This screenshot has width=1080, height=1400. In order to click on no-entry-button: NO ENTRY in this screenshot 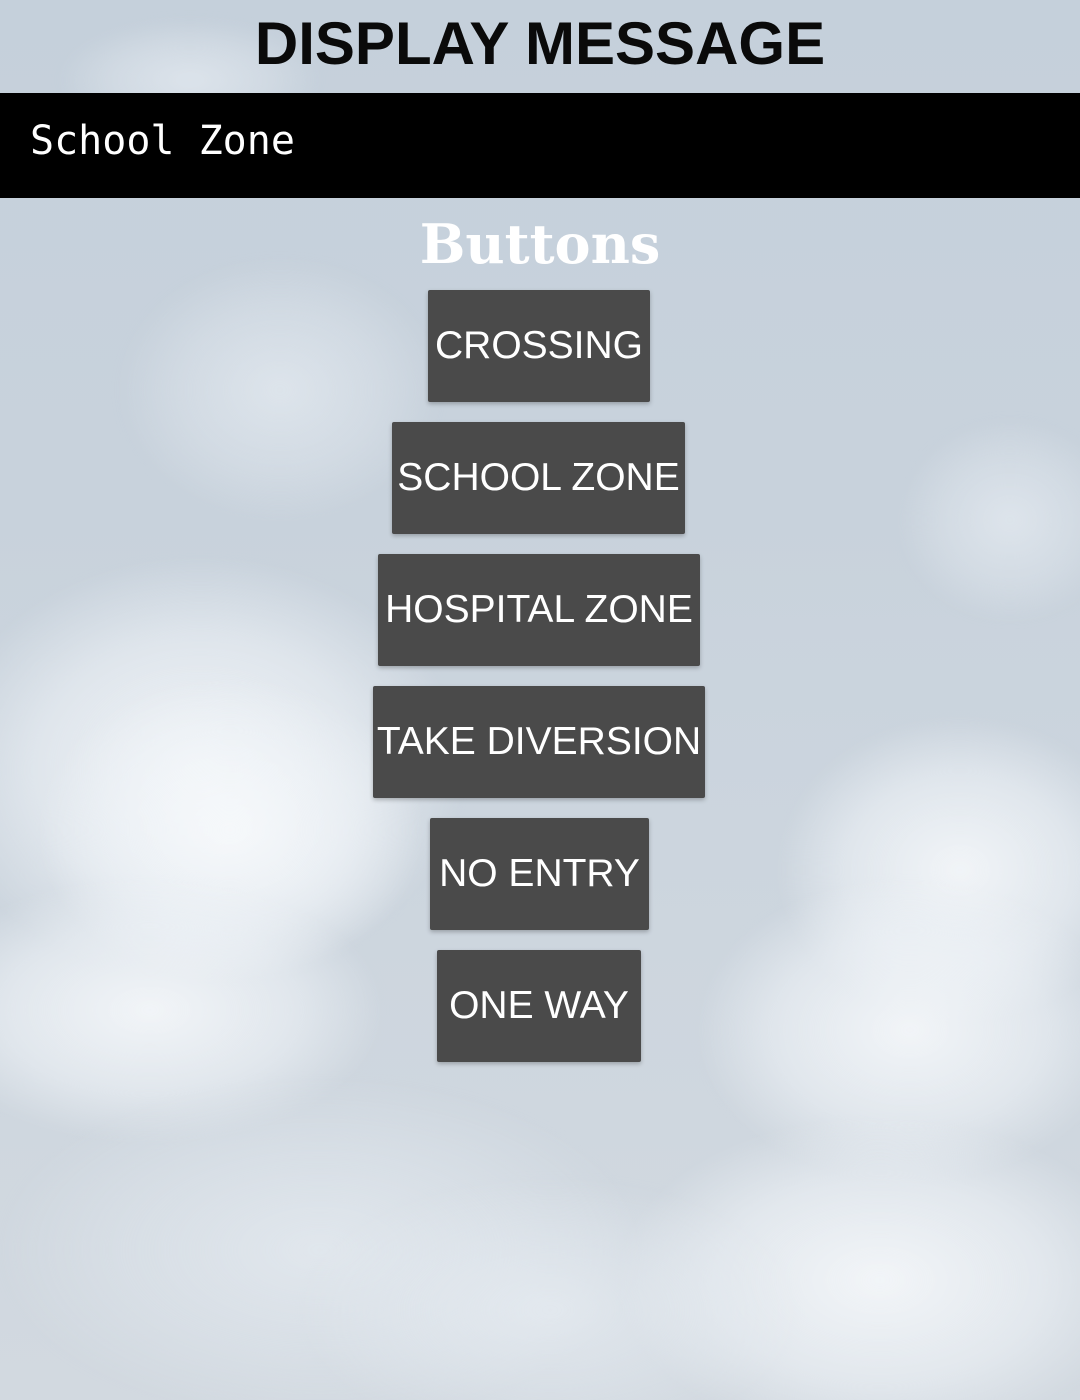, I will do `click(539, 874)`.